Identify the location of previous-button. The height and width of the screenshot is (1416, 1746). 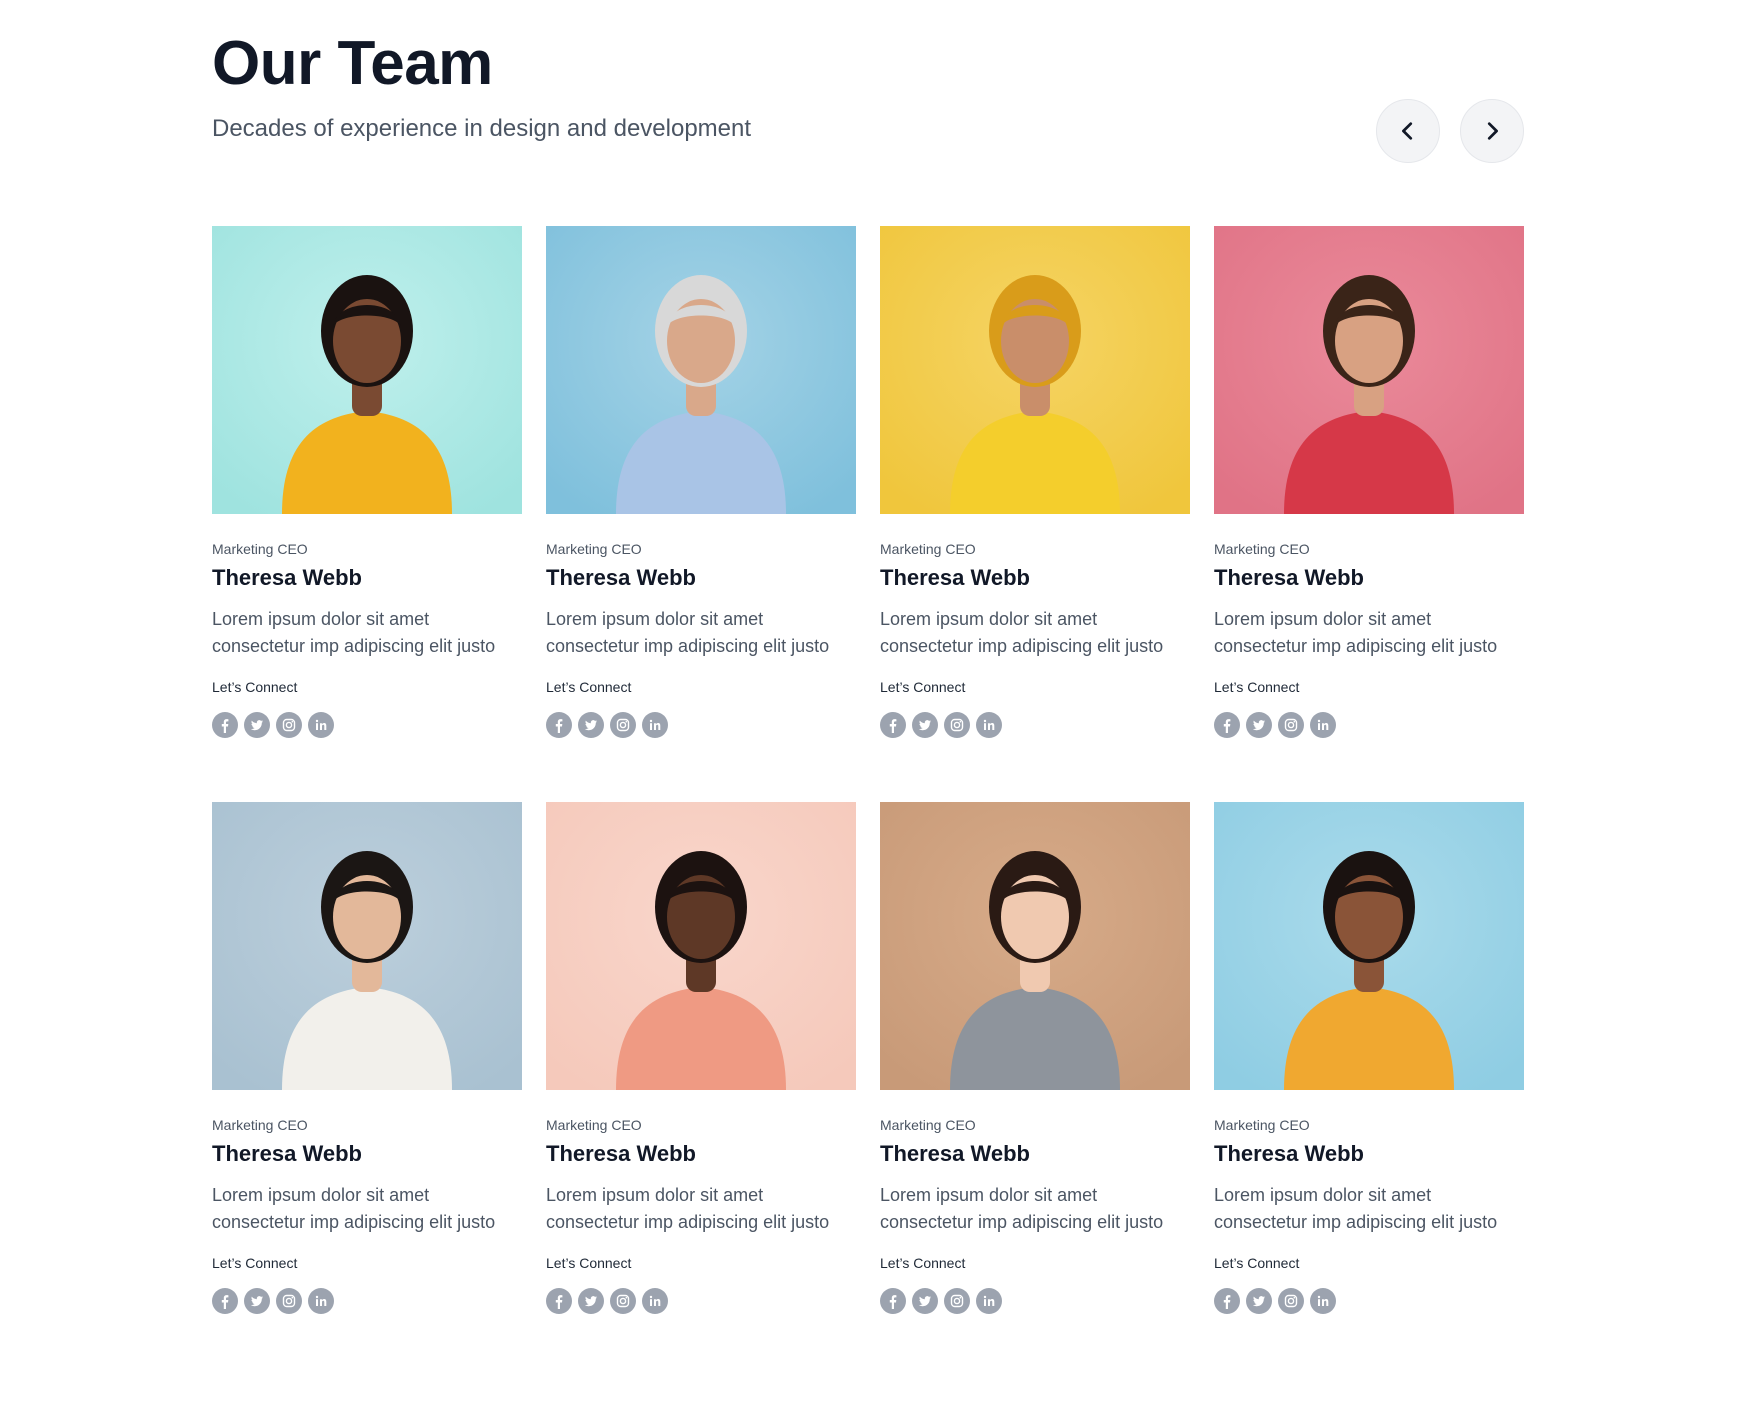
(1408, 131).